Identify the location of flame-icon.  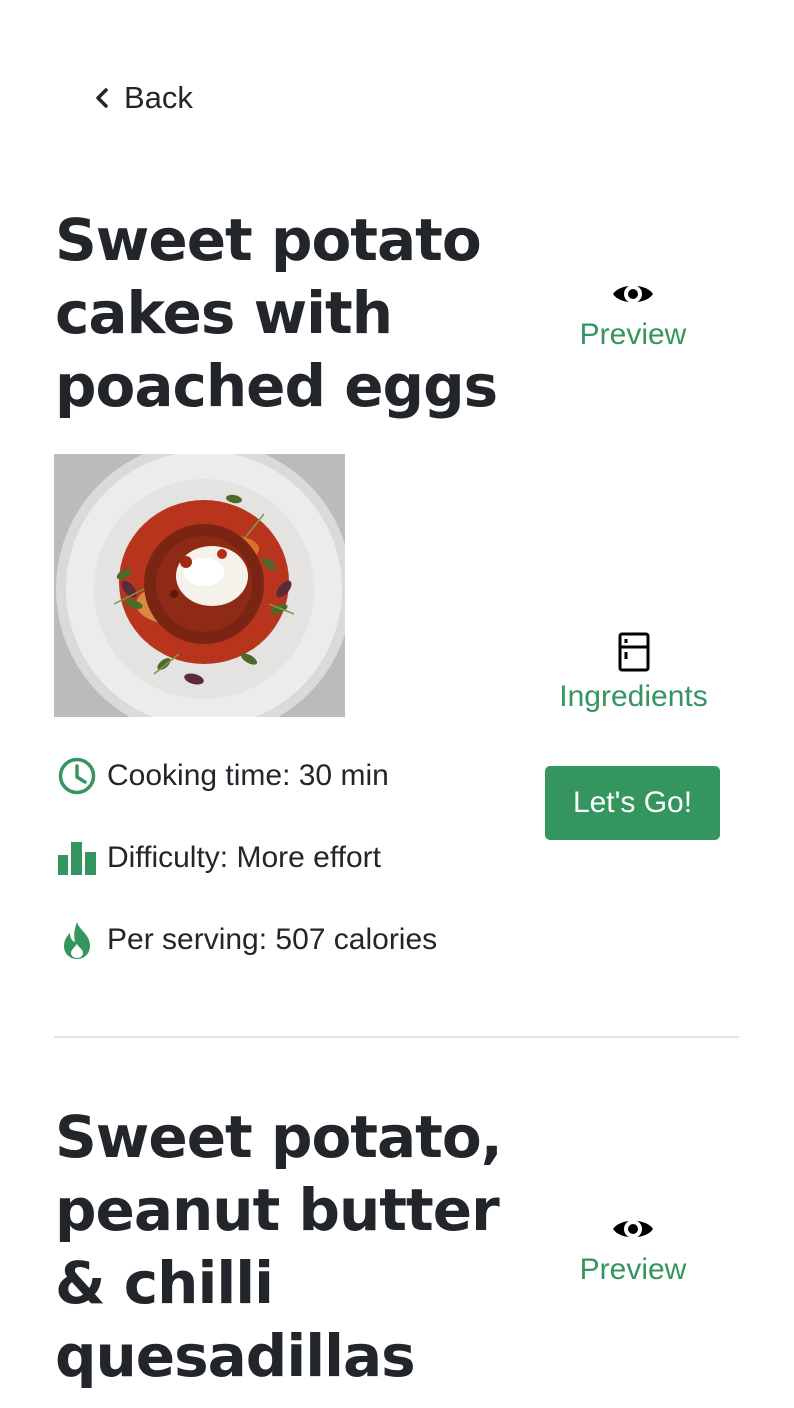
(77, 940).